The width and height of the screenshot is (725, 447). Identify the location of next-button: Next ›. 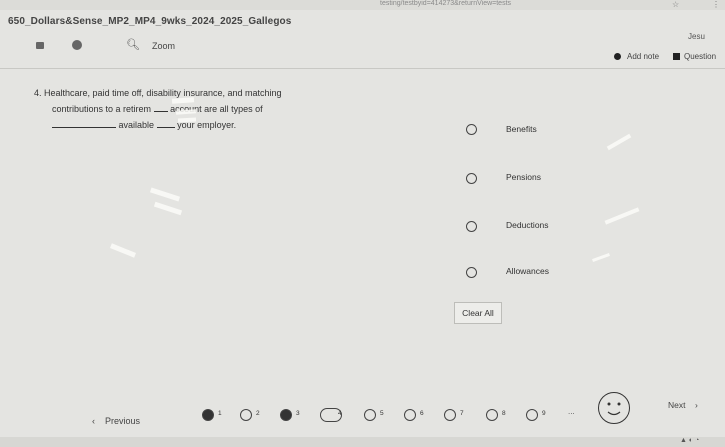
(683, 405).